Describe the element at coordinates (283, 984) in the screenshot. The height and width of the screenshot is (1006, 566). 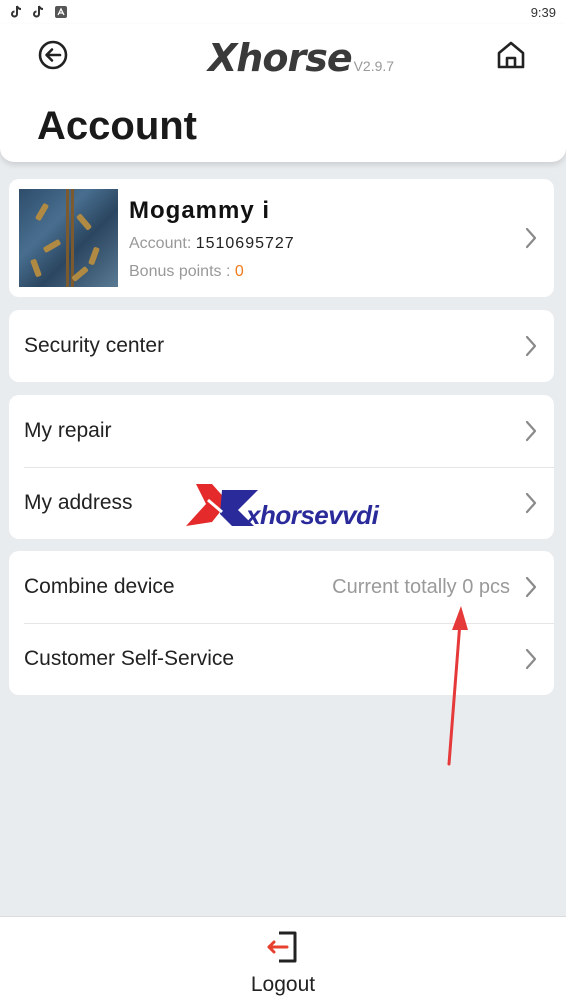
I see `logout-label: Logout` at that location.